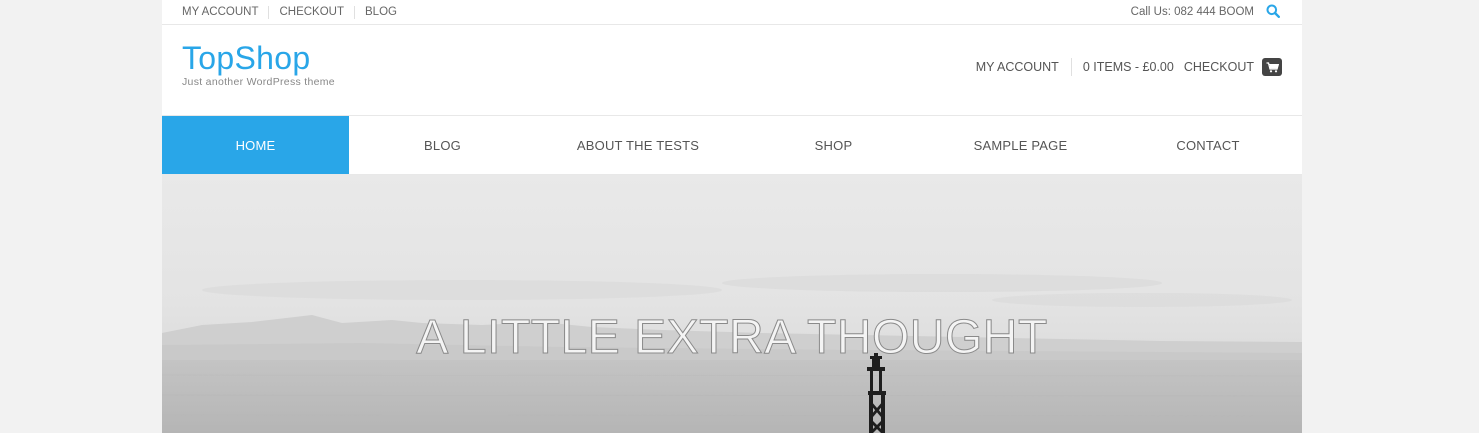  What do you see at coordinates (732, 337) in the screenshot?
I see `hero-title: A LITTLE EXTRA THOUGHT` at bounding box center [732, 337].